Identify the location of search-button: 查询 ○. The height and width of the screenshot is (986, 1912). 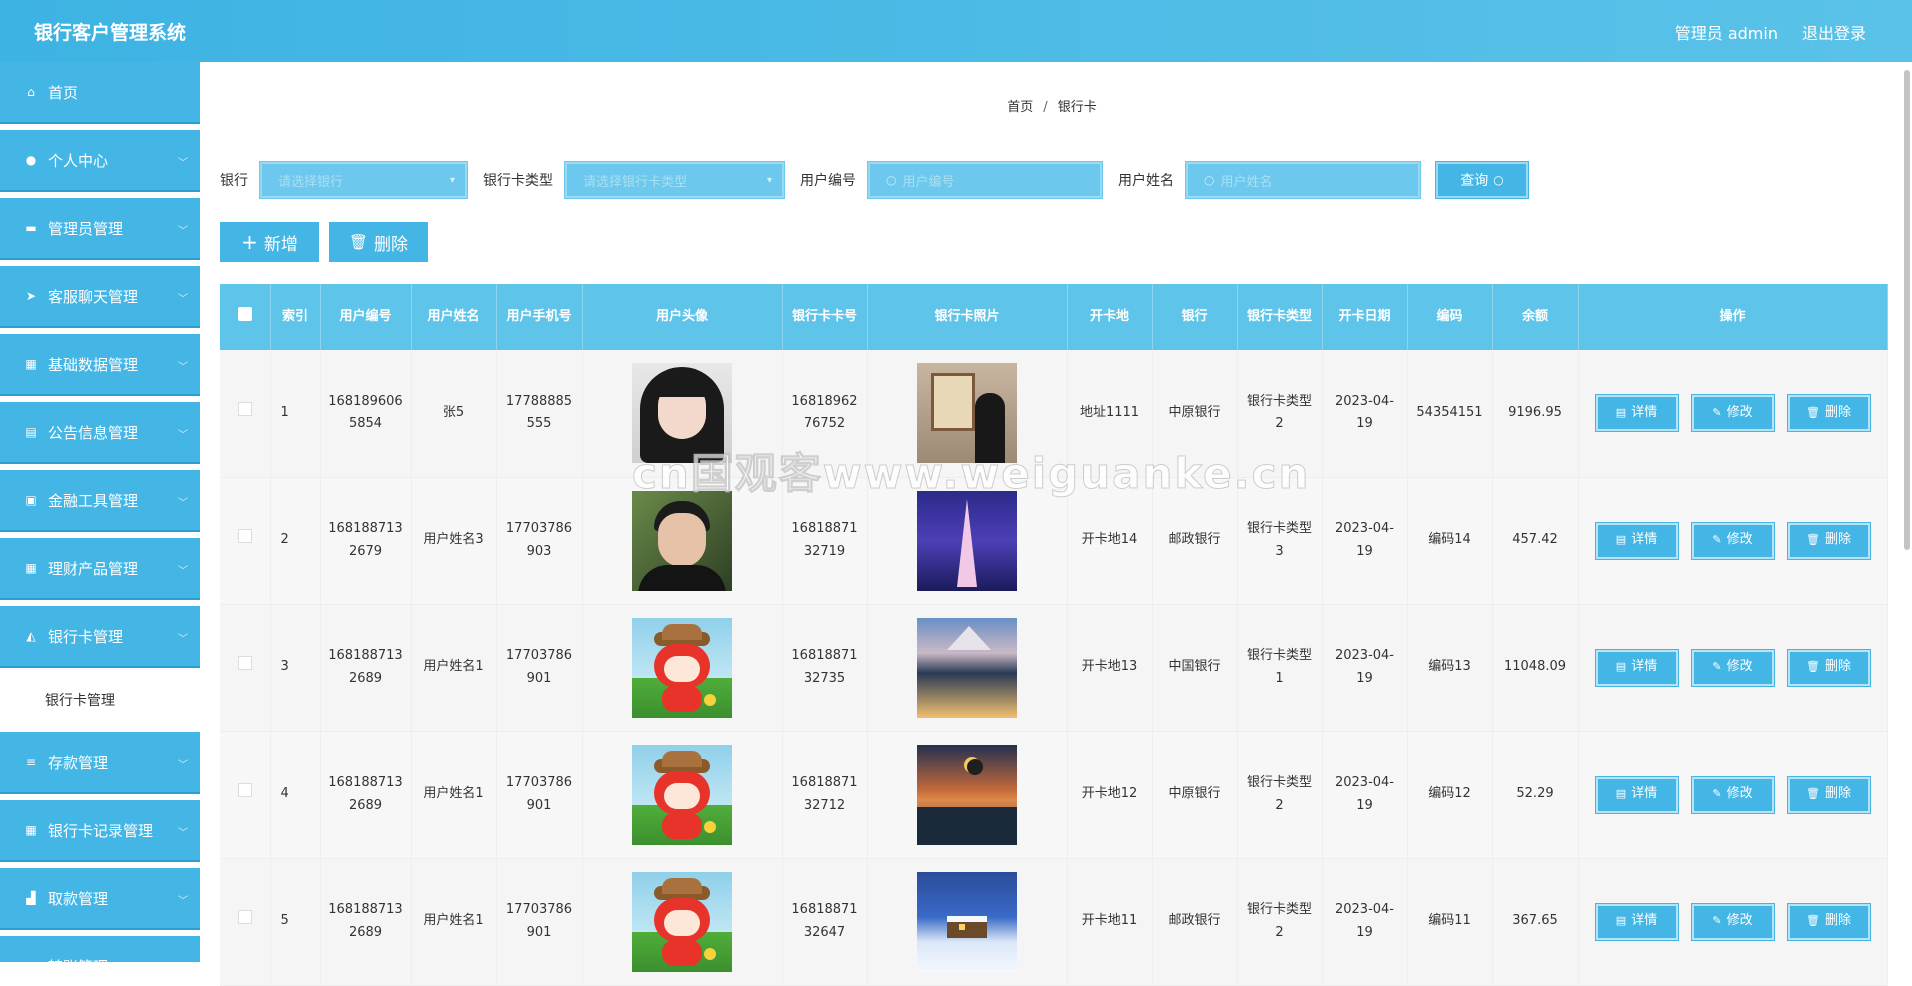
(1482, 180).